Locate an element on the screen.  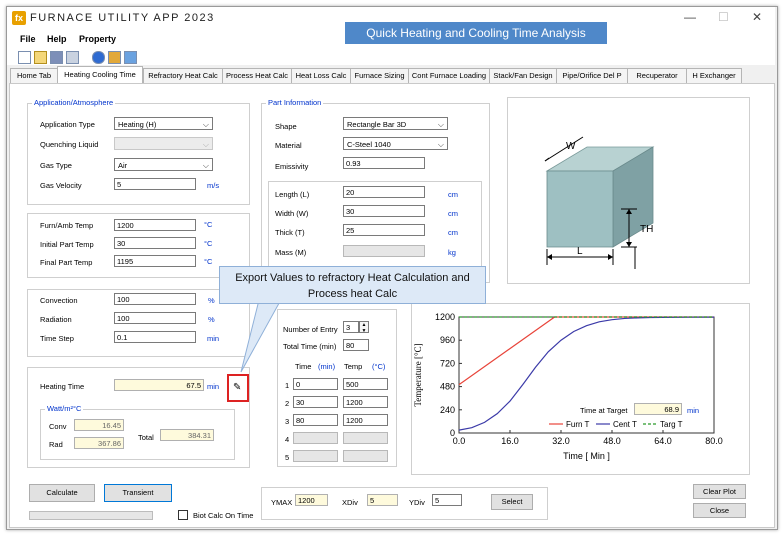
new-file-icon is located at coordinates (24, 57).